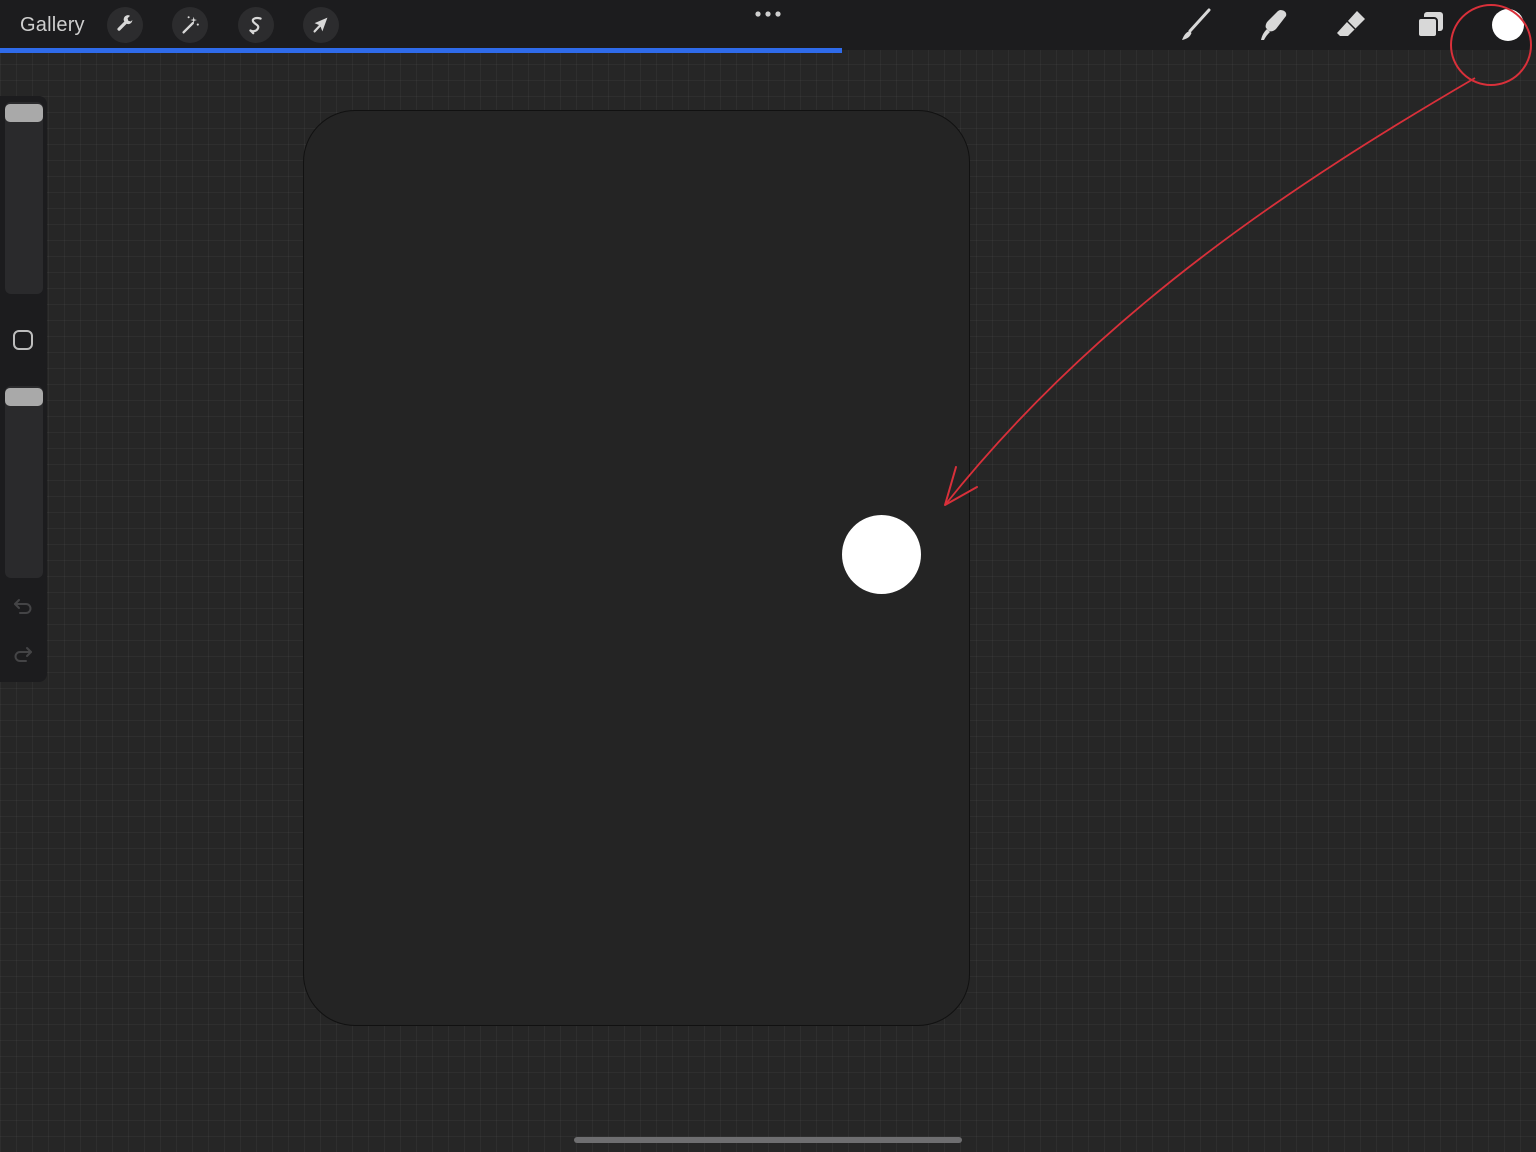 This screenshot has height=1152, width=1536. I want to click on square-modify-icon, so click(23, 340).